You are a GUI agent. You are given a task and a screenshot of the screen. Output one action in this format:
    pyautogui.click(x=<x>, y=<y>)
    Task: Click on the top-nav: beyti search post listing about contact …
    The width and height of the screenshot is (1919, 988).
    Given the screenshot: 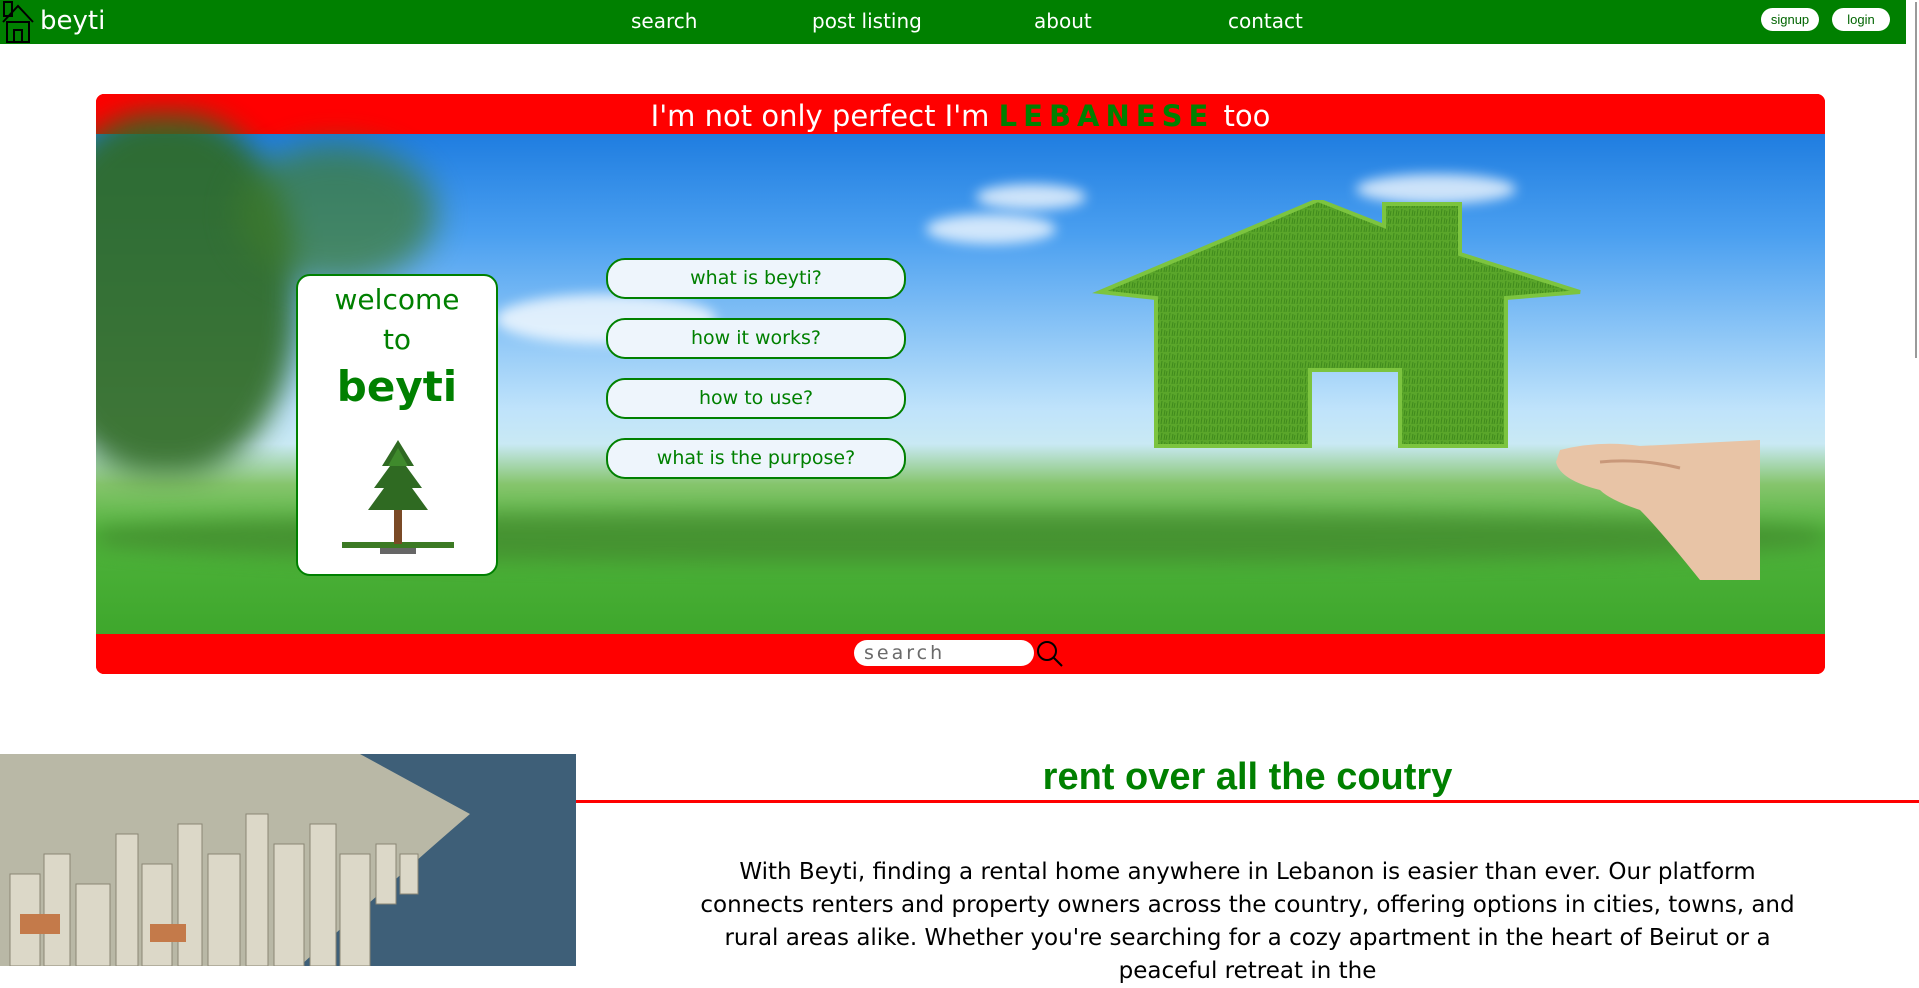 What is the action you would take?
    pyautogui.click(x=959, y=22)
    